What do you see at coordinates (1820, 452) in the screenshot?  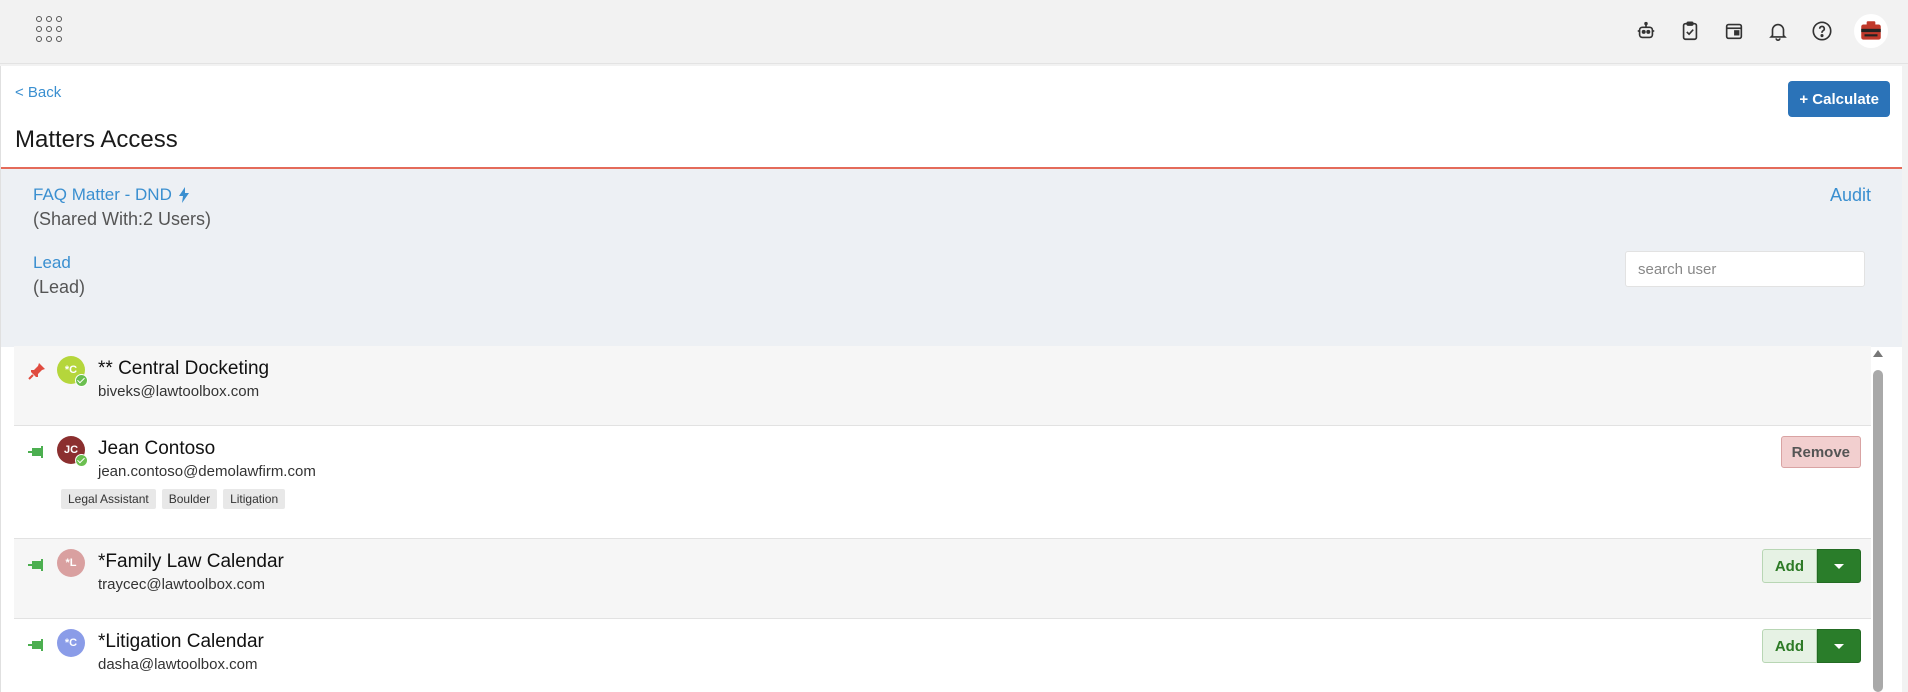 I see `remove-button: Remove` at bounding box center [1820, 452].